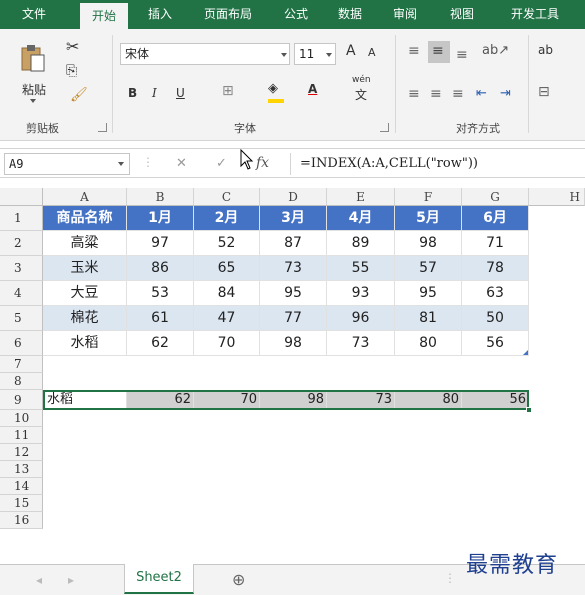 This screenshot has height=595, width=585. I want to click on row-header: 9, so click(21, 400).